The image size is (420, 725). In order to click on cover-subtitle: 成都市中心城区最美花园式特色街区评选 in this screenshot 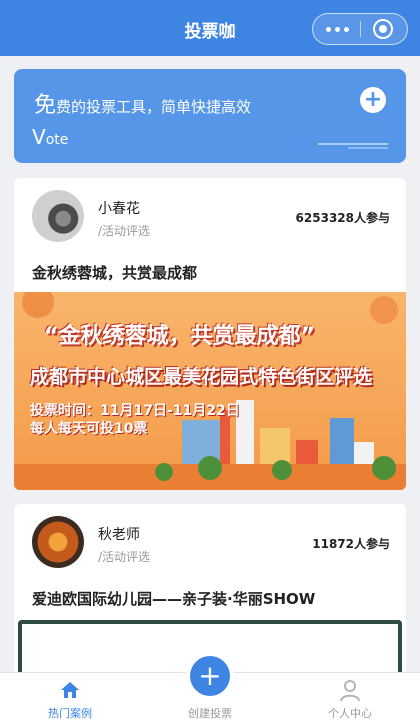, I will do `click(201, 377)`.